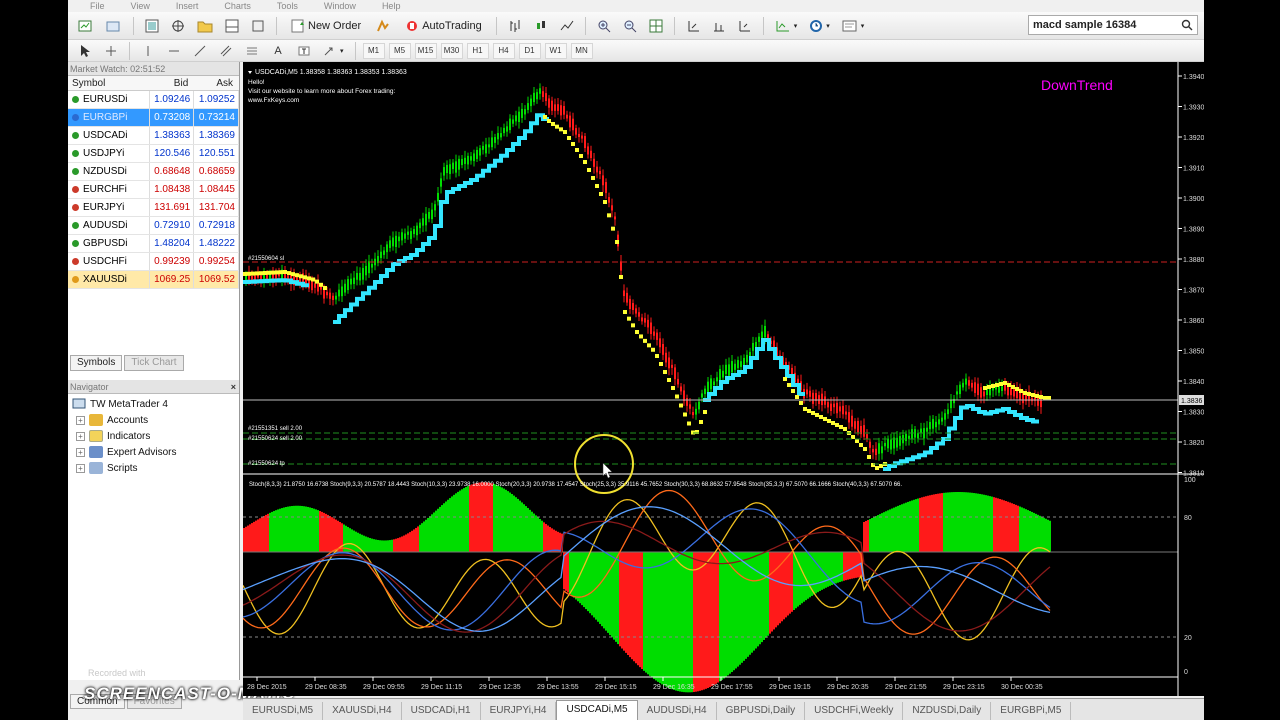 Image resolution: width=1280 pixels, height=720 pixels. Describe the element at coordinates (567, 26) in the screenshot. I see `line-chart-button` at that location.